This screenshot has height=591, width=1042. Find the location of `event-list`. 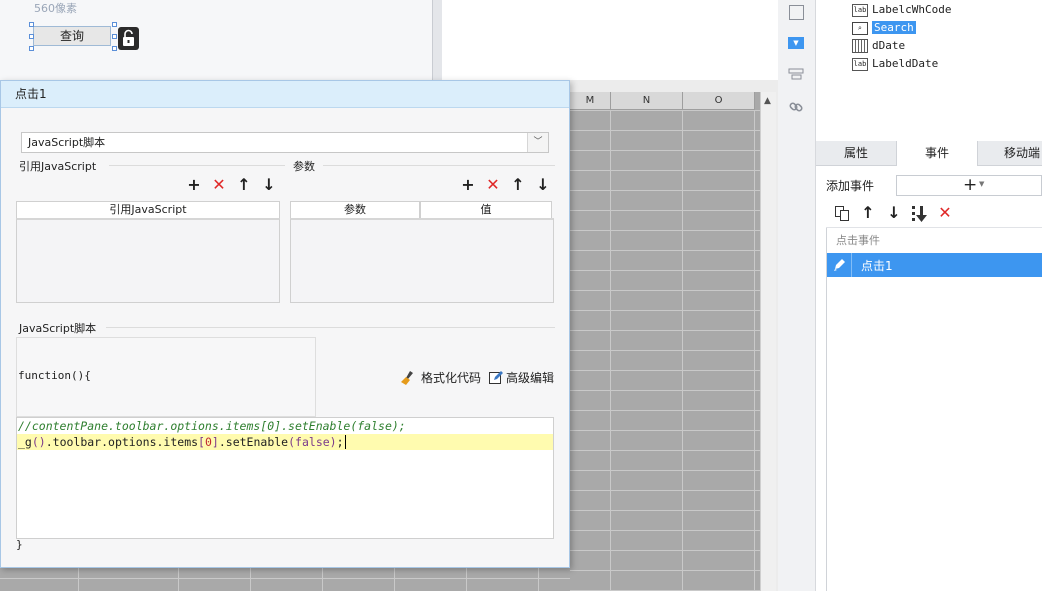

event-list is located at coordinates (934, 409).